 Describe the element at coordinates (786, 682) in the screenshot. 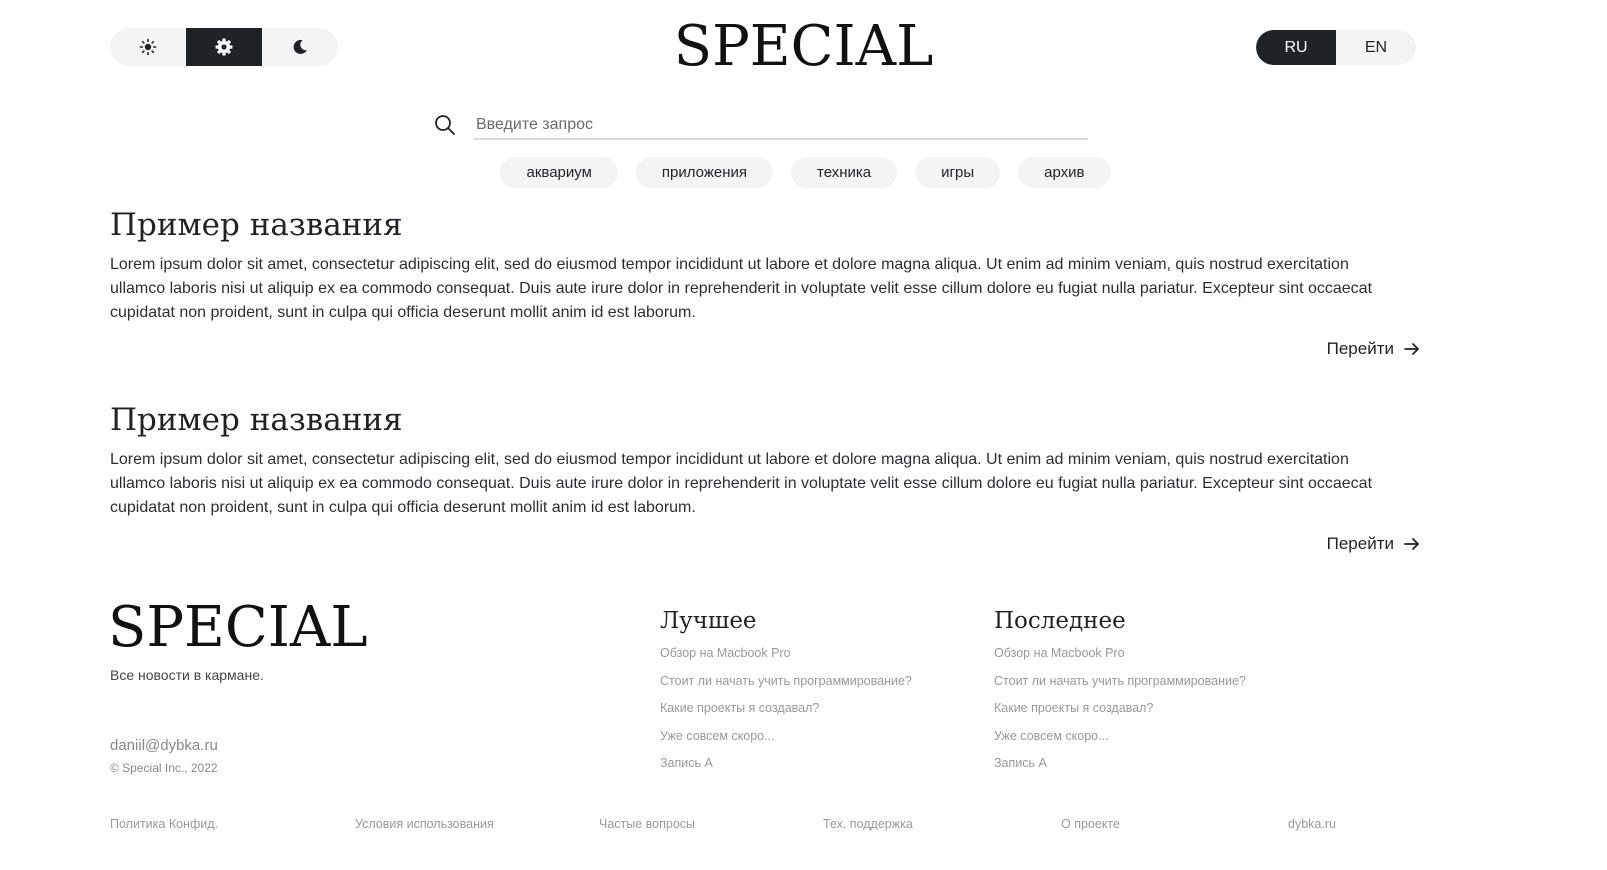

I see `footer-best-item: Стоит ли начать учить программирование?` at that location.